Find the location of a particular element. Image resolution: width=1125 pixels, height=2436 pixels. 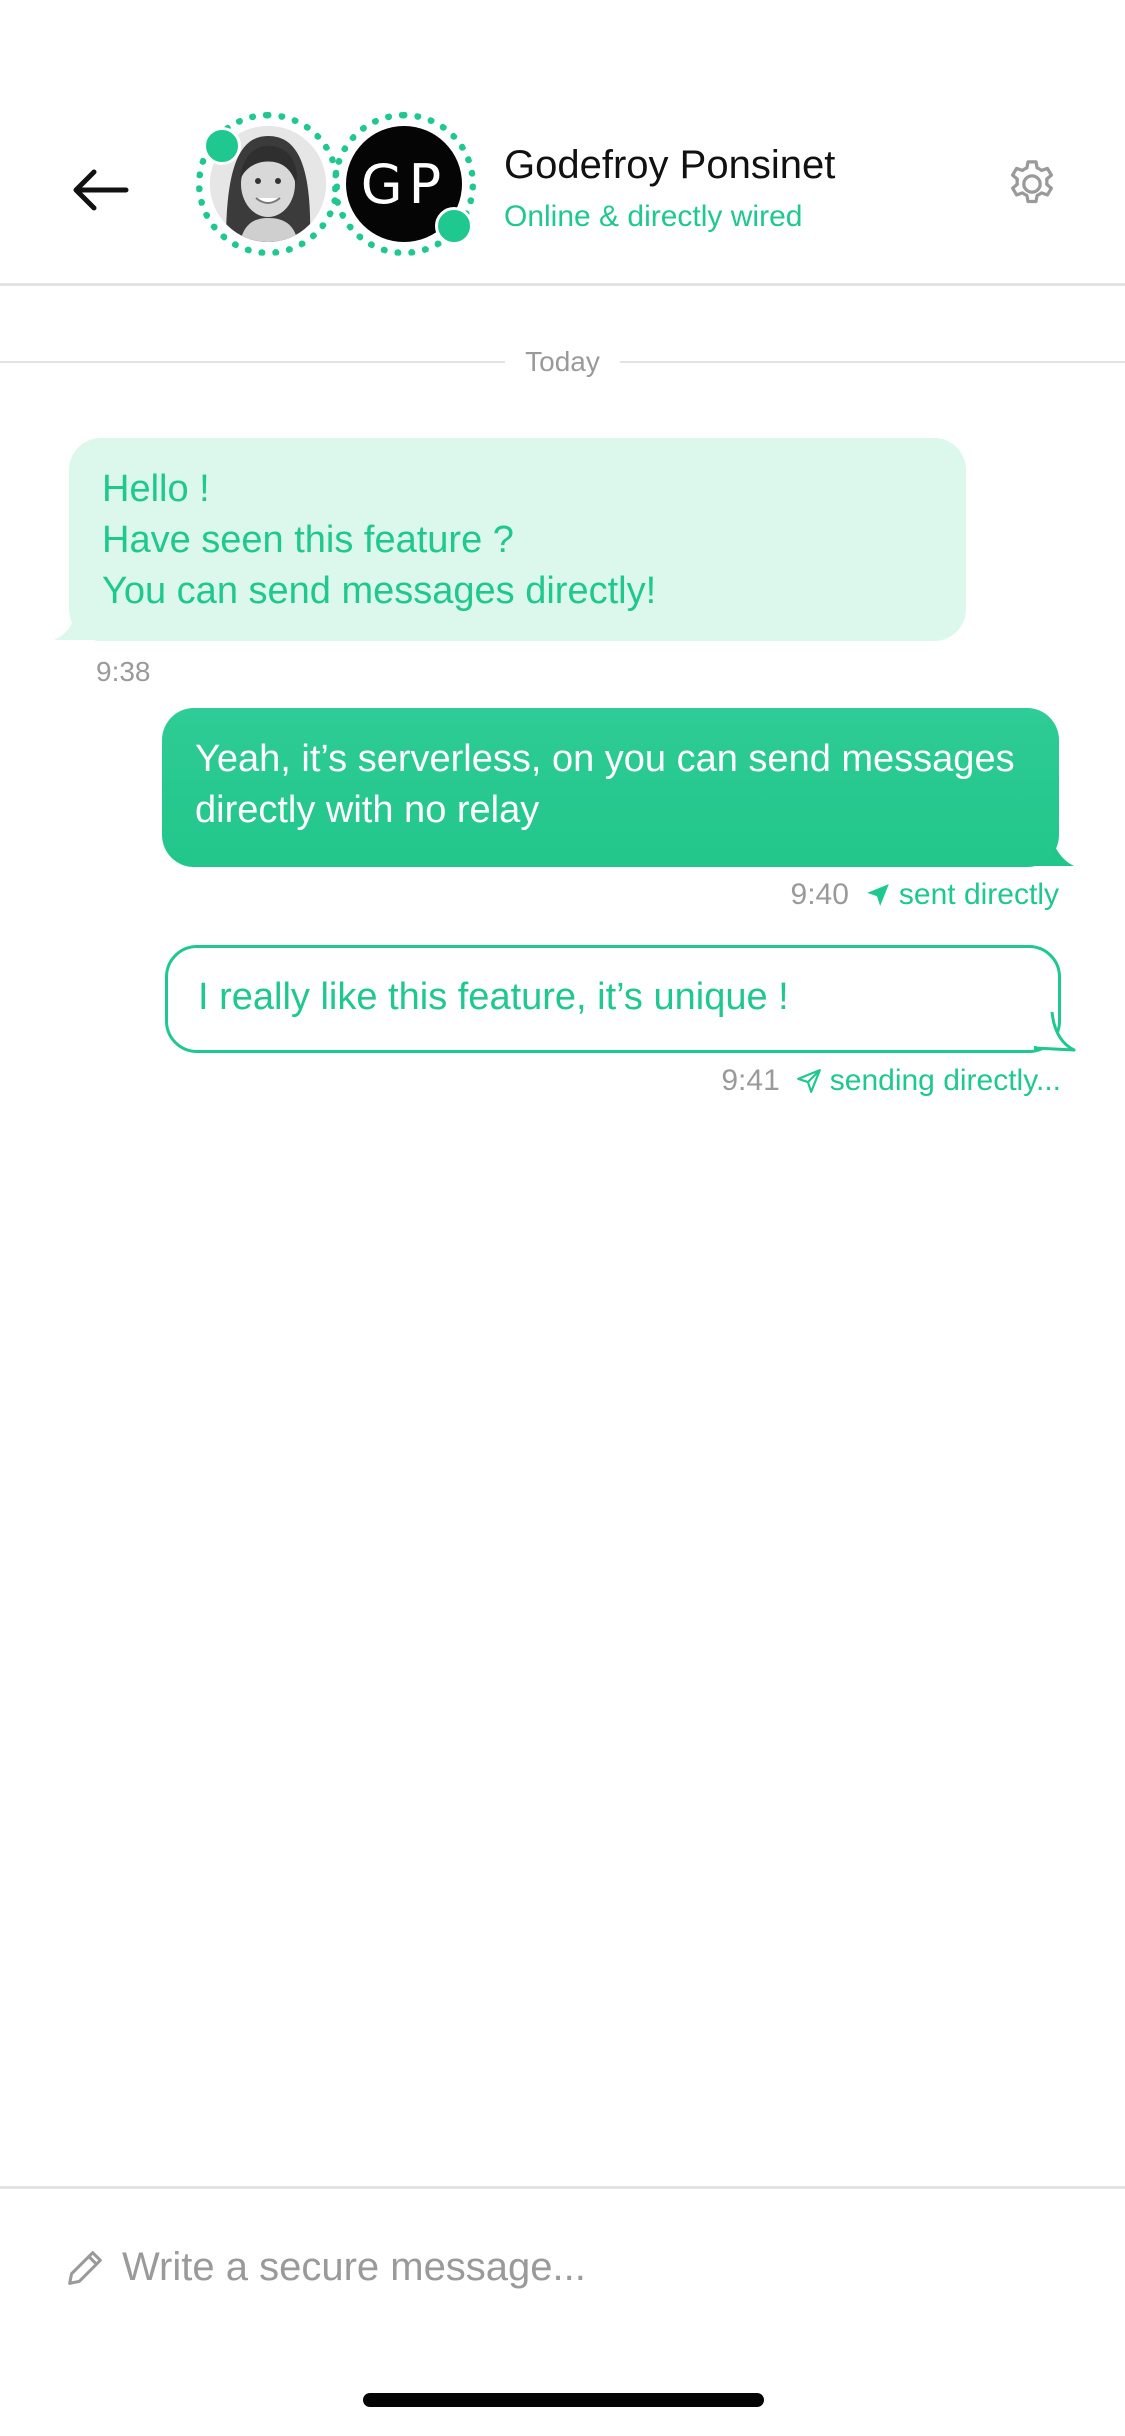

message-time: 9:41 is located at coordinates (750, 1080).